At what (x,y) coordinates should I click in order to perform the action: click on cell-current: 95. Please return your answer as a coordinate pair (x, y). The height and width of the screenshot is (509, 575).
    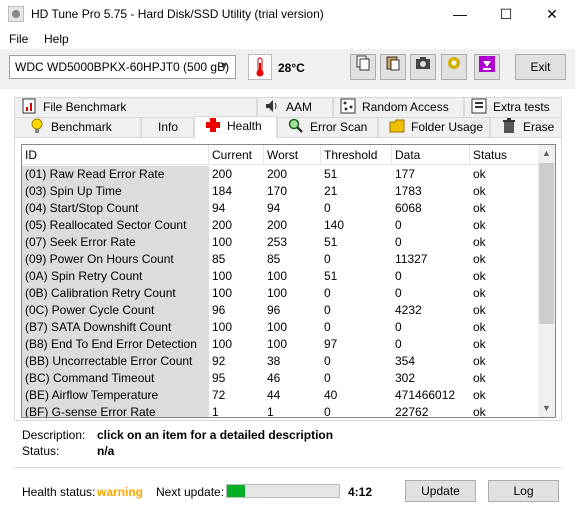
    Looking at the image, I should click on (219, 378).